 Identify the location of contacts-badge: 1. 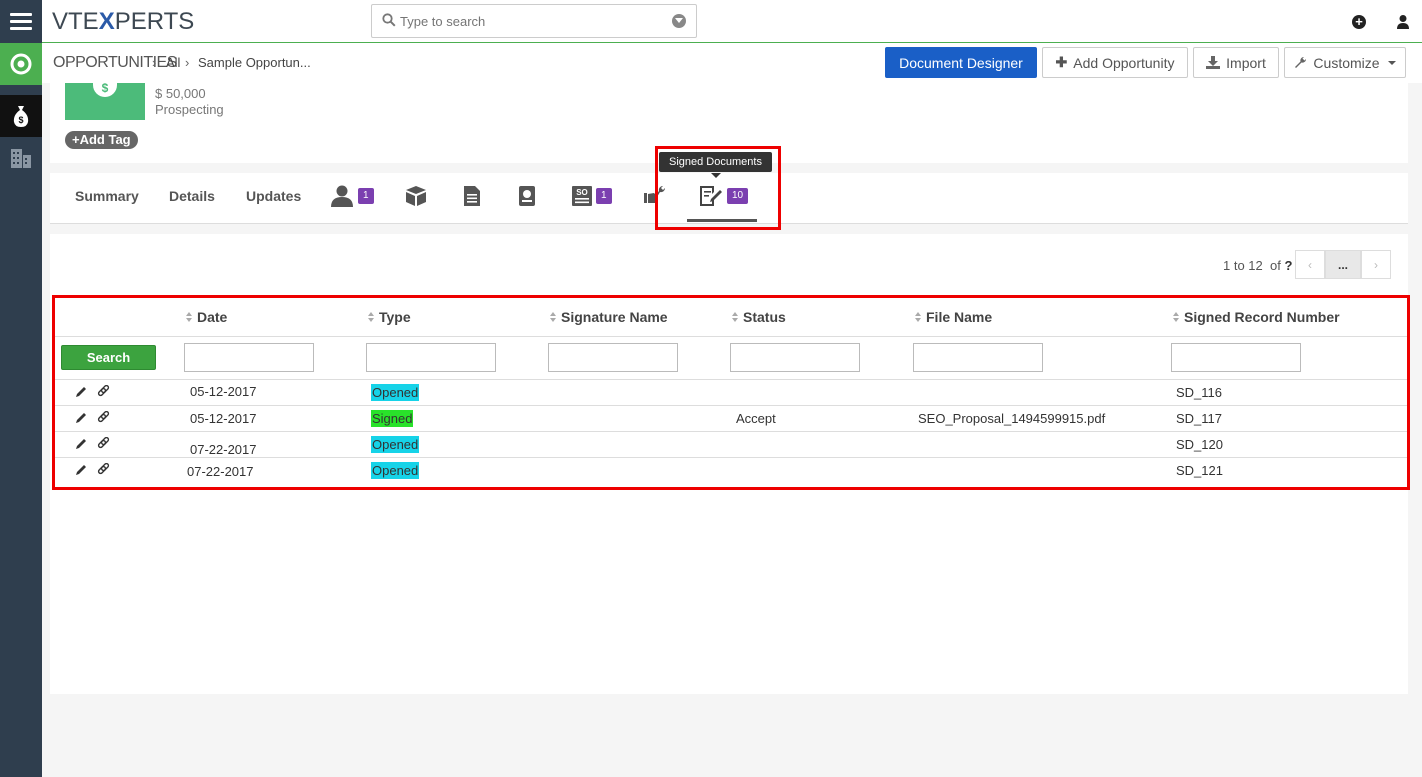
(366, 196).